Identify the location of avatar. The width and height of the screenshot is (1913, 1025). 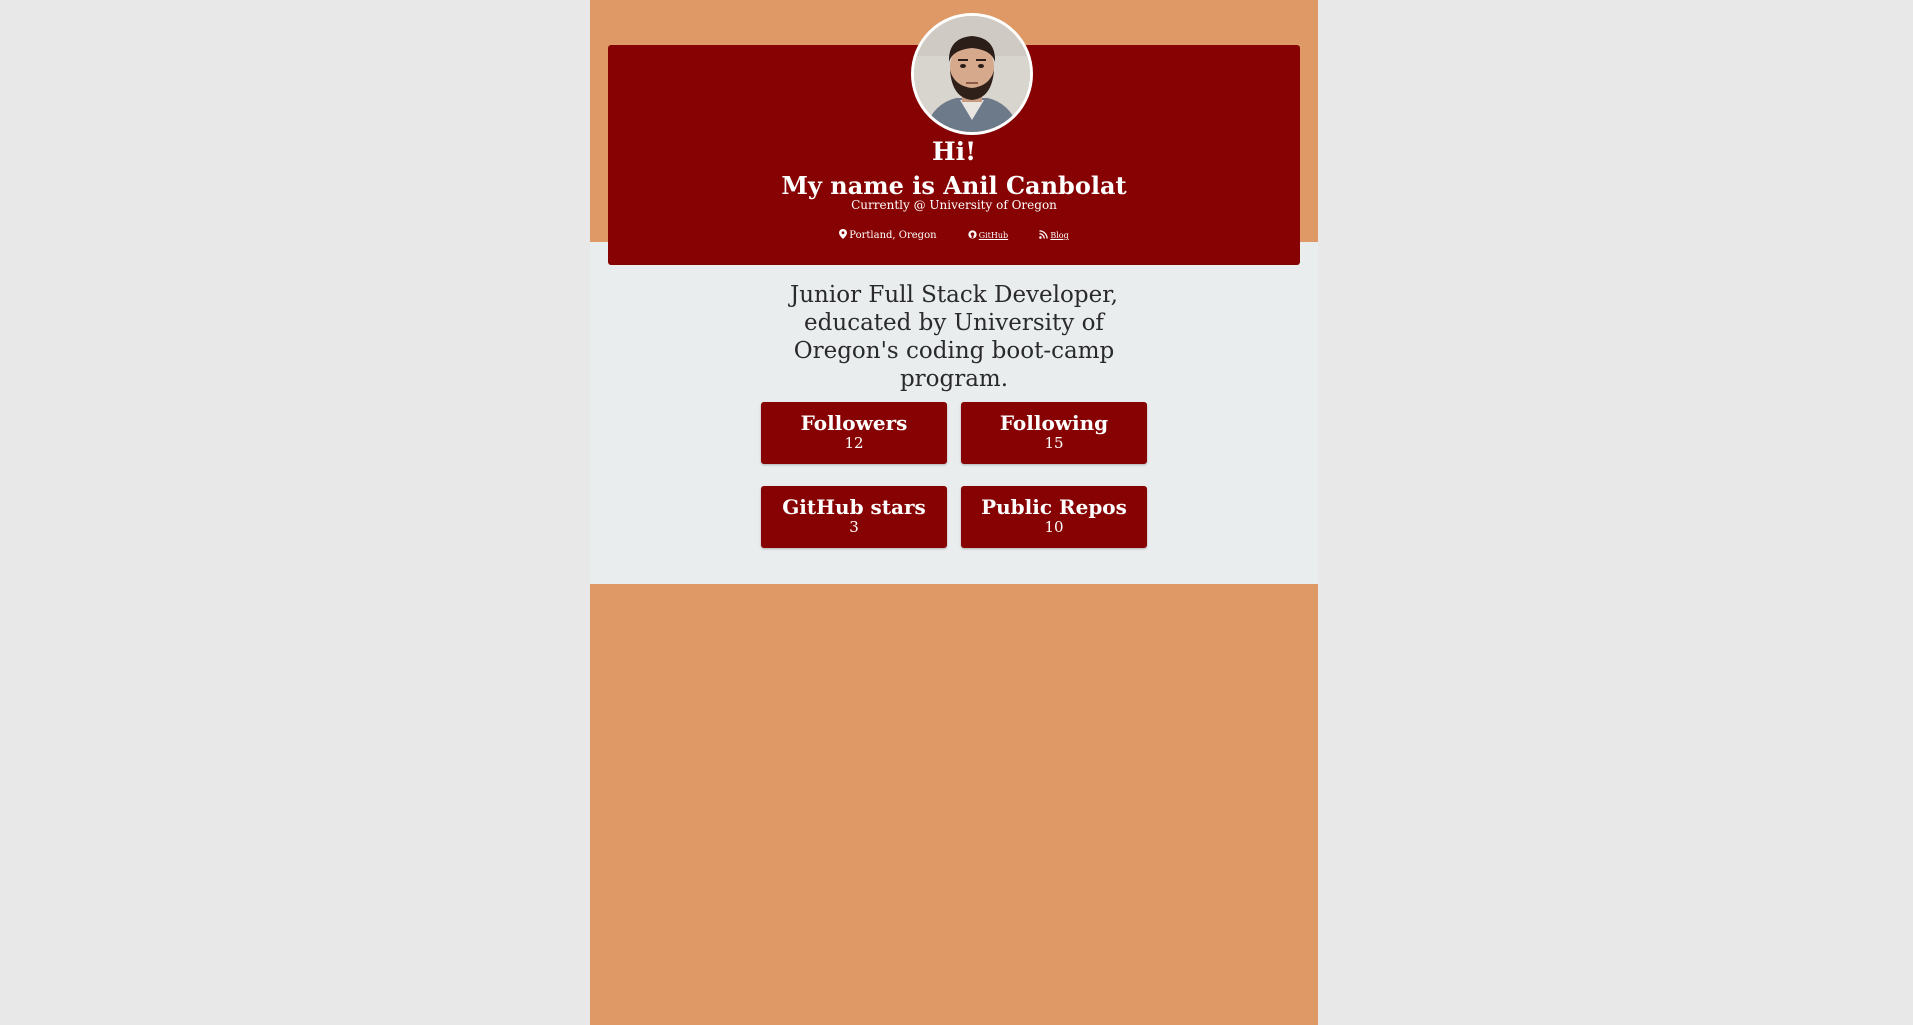
(972, 74).